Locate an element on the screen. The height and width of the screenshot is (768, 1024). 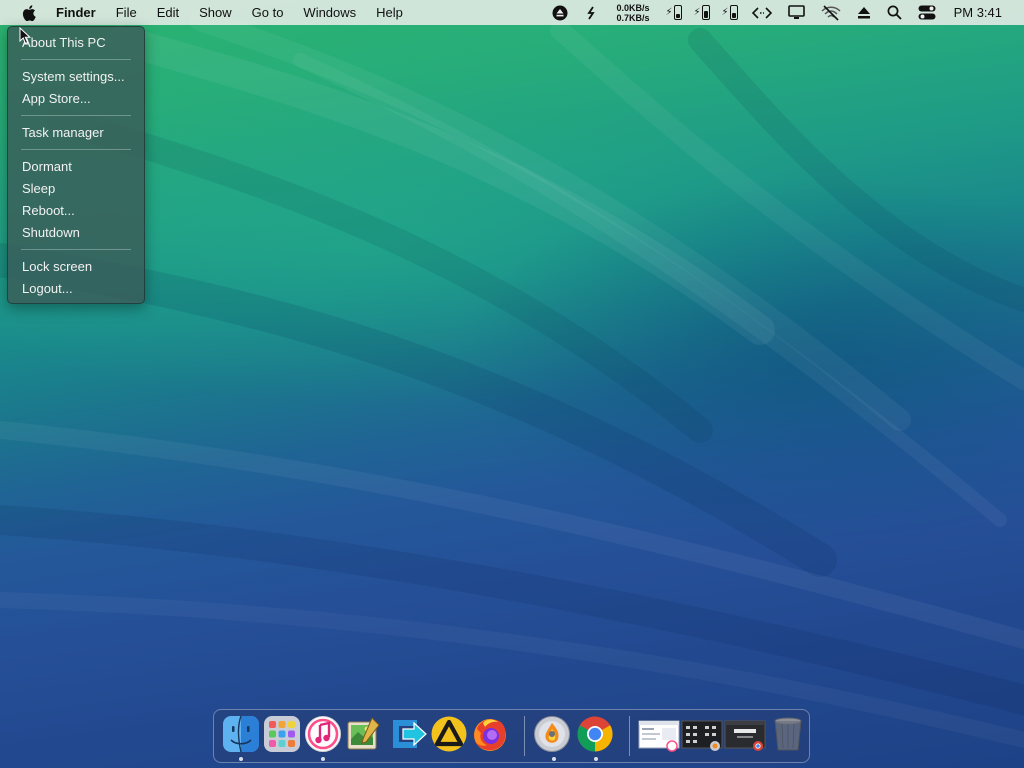
window-thumbnail-1-icon is located at coordinates (659, 734).